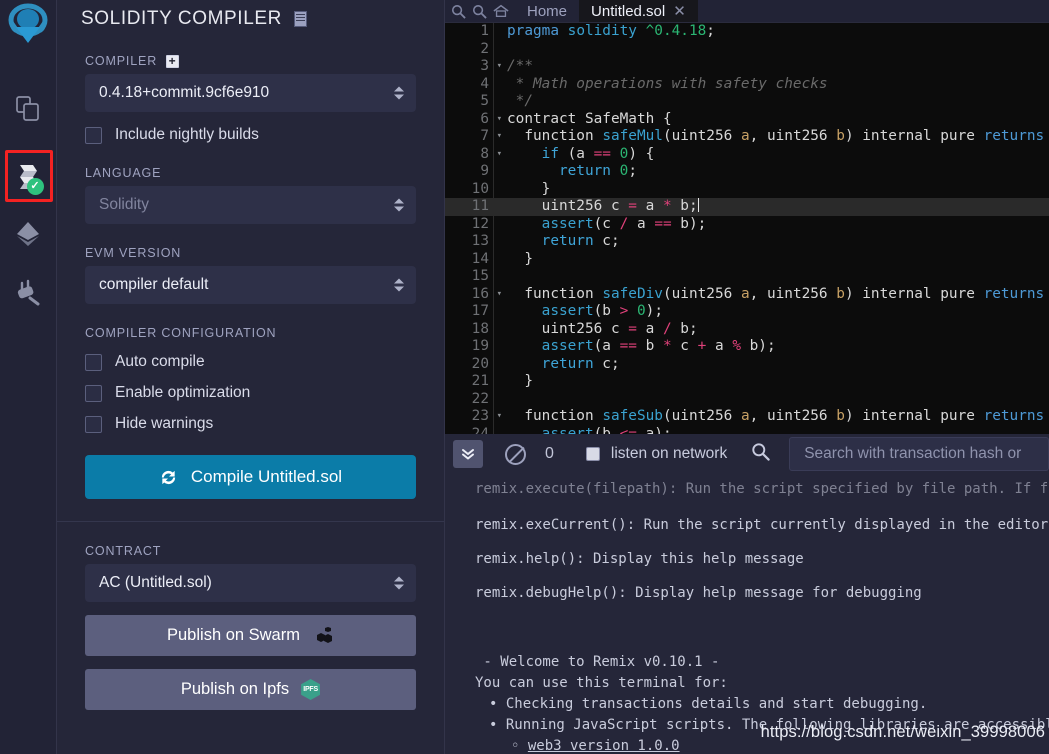 The image size is (1049, 754). I want to click on line-number: 19, so click(480, 346).